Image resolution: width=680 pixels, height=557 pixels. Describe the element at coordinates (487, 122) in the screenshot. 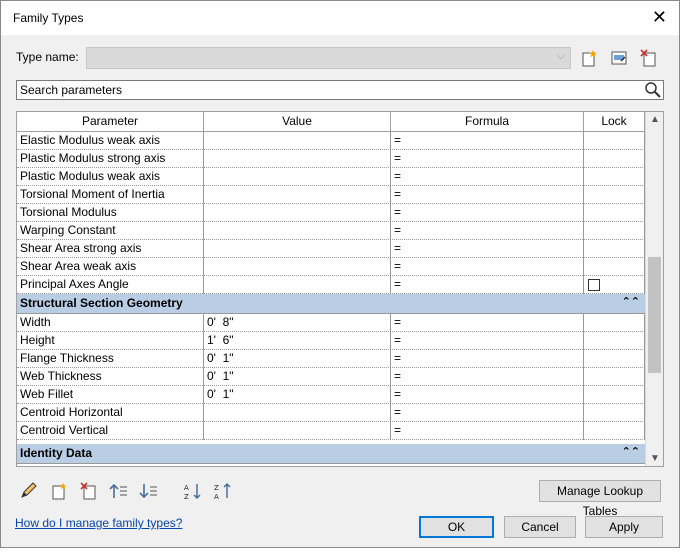

I see `column-header-formula: Formula` at that location.